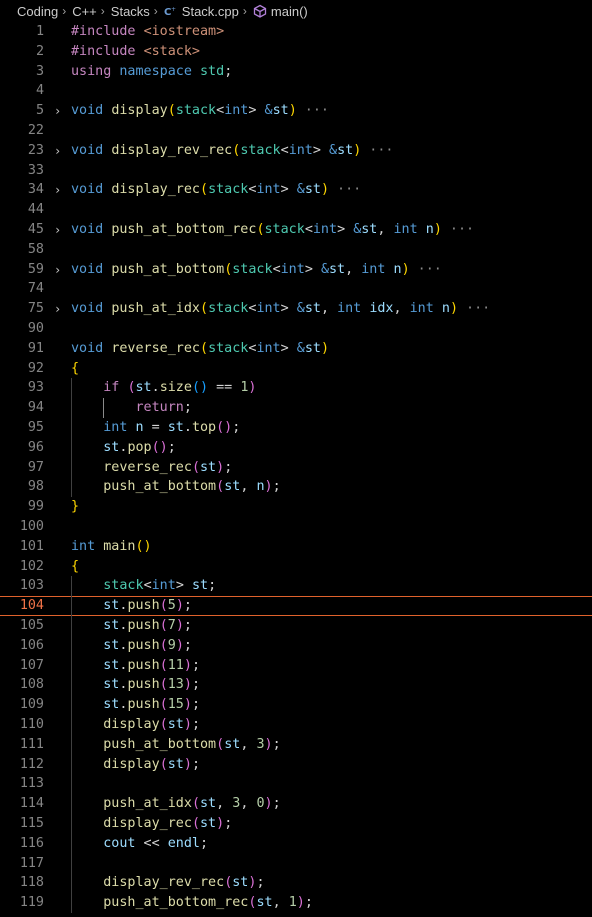 Image resolution: width=592 pixels, height=917 pixels. What do you see at coordinates (296, 784) in the screenshot?
I see `code-line: 113` at bounding box center [296, 784].